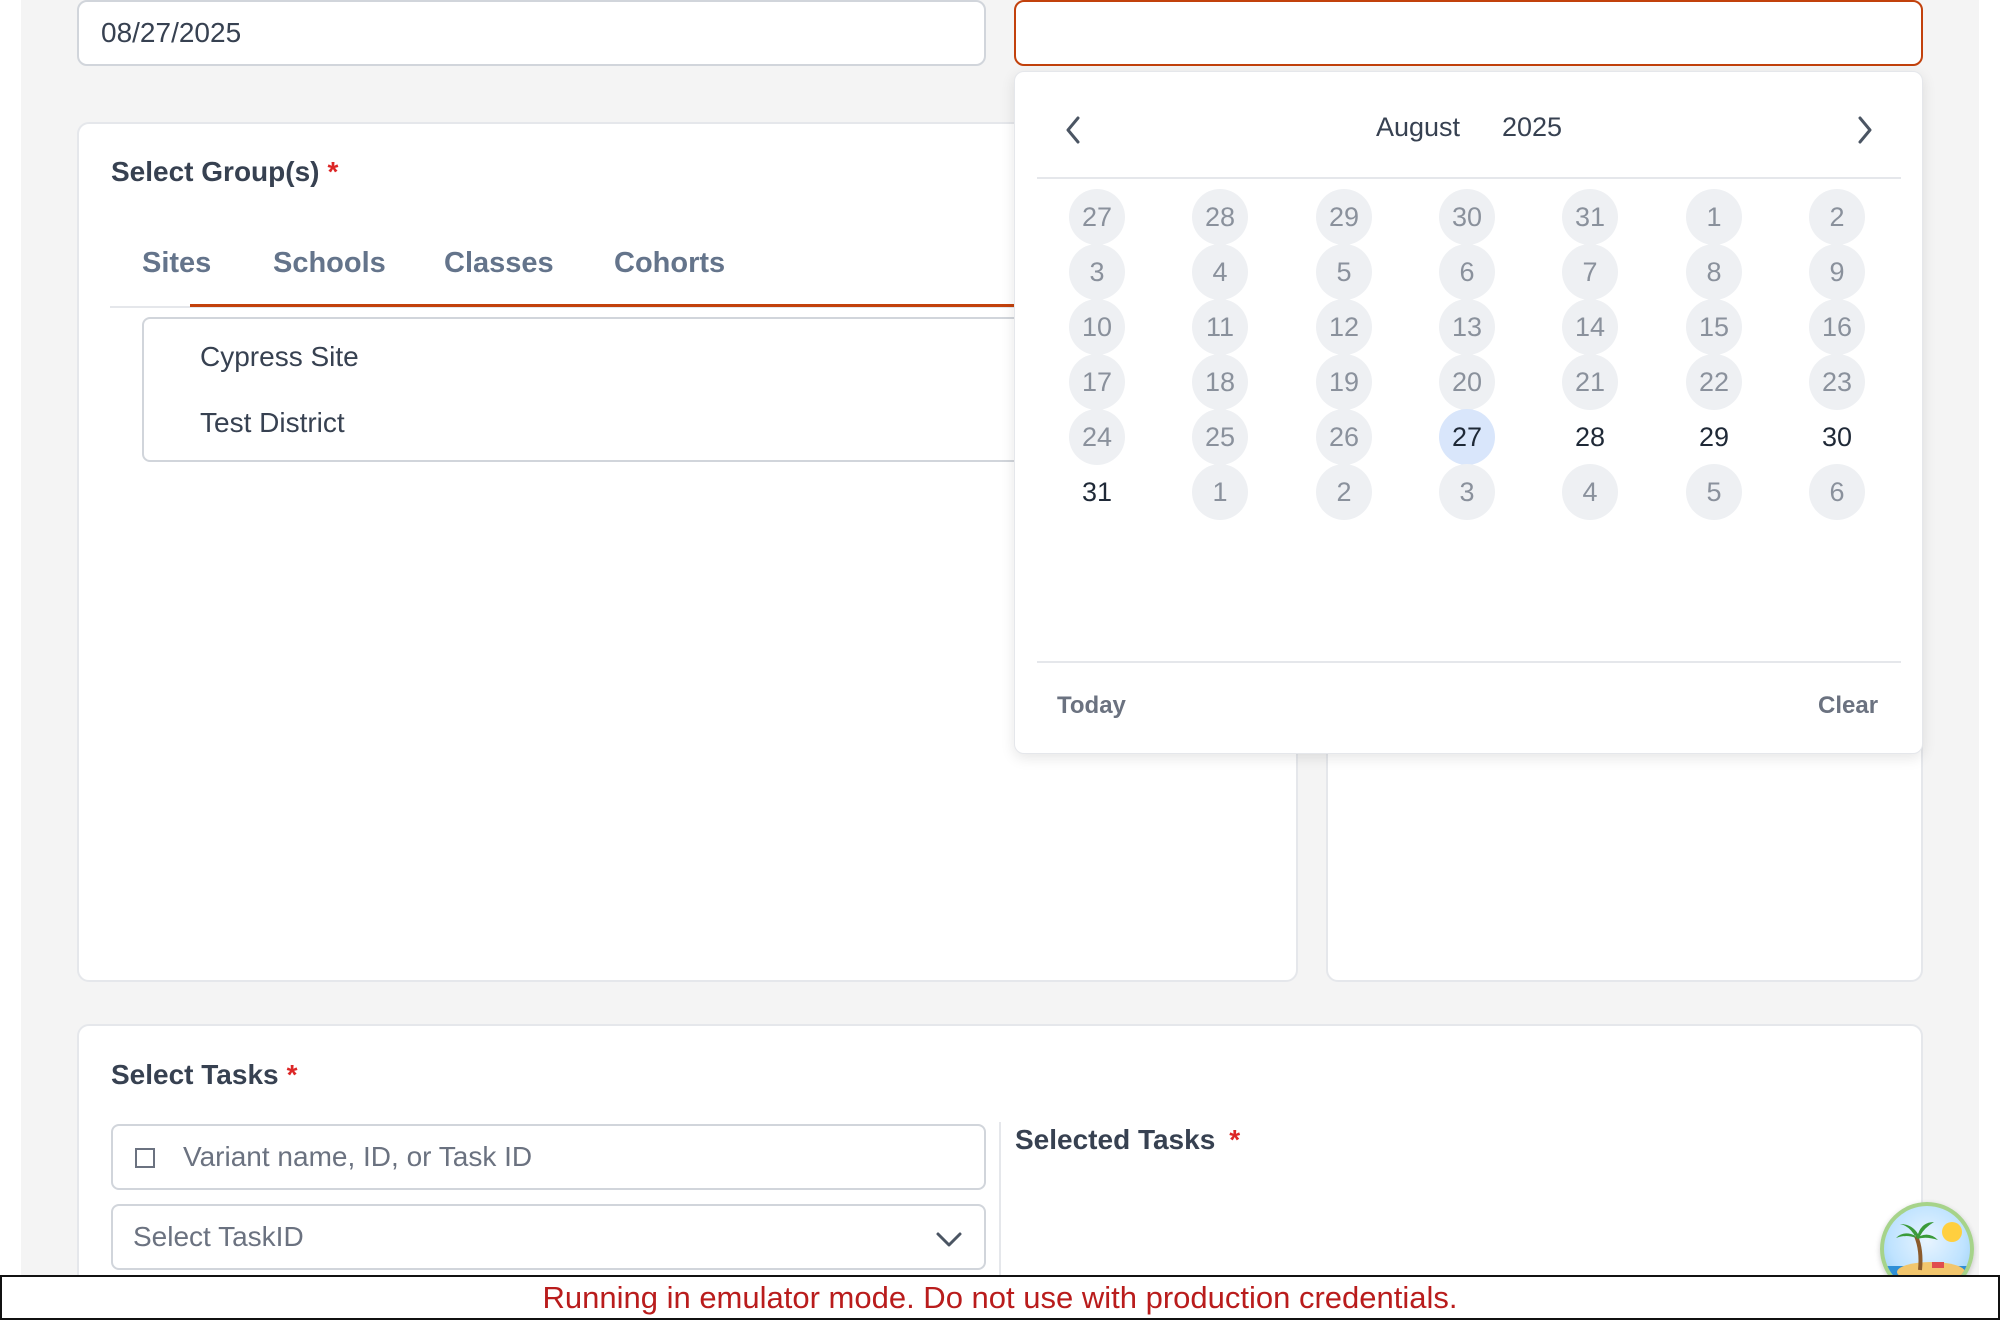 The width and height of the screenshot is (2000, 1320). What do you see at coordinates (1344, 327) in the screenshot?
I see `calendar-day: 12` at bounding box center [1344, 327].